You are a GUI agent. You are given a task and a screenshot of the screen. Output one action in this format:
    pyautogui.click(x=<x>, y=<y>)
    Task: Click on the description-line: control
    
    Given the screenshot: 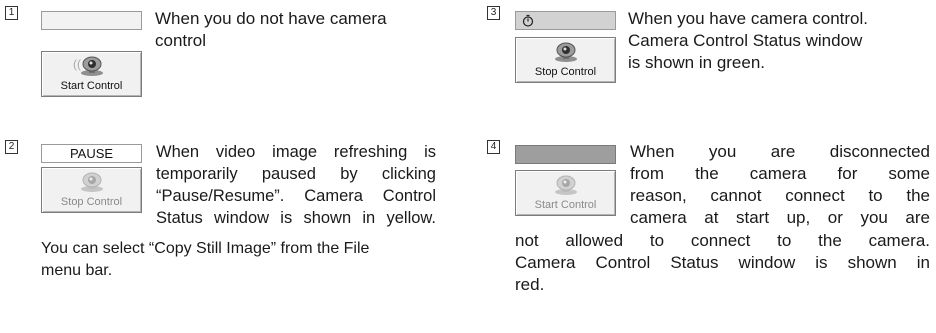 What is the action you would take?
    pyautogui.click(x=181, y=40)
    